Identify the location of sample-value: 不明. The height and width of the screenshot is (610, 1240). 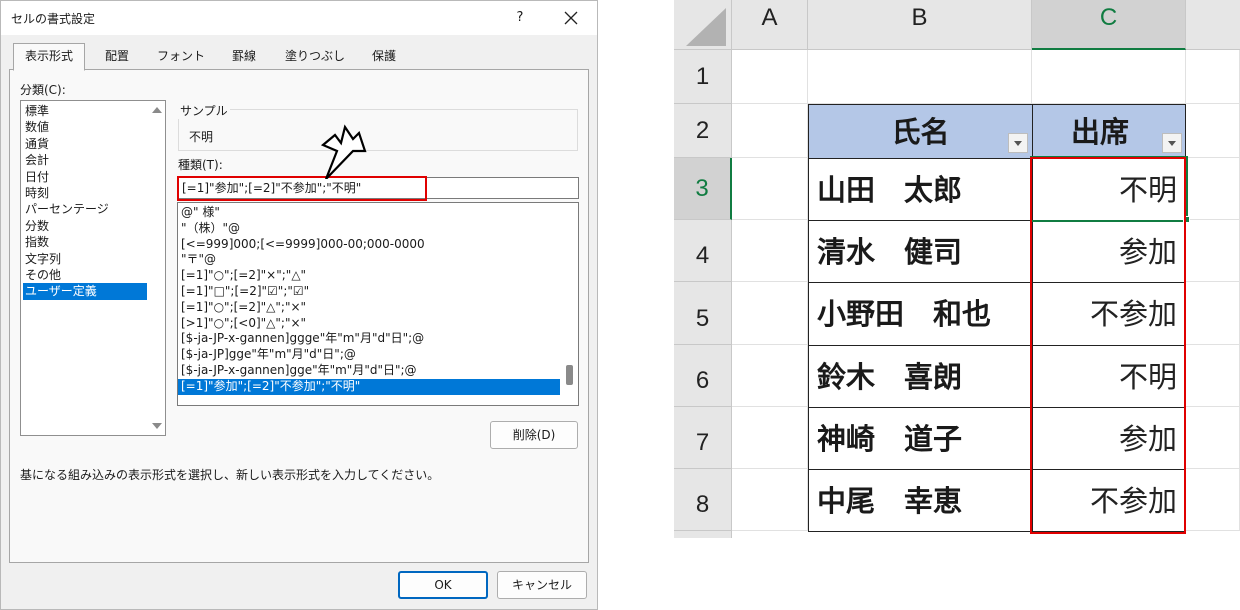
(201, 137).